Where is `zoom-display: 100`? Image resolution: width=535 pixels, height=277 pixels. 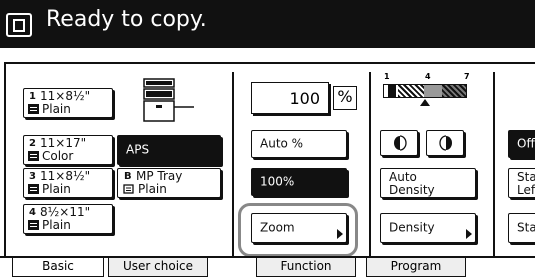
zoom-display: 100 is located at coordinates (290, 98).